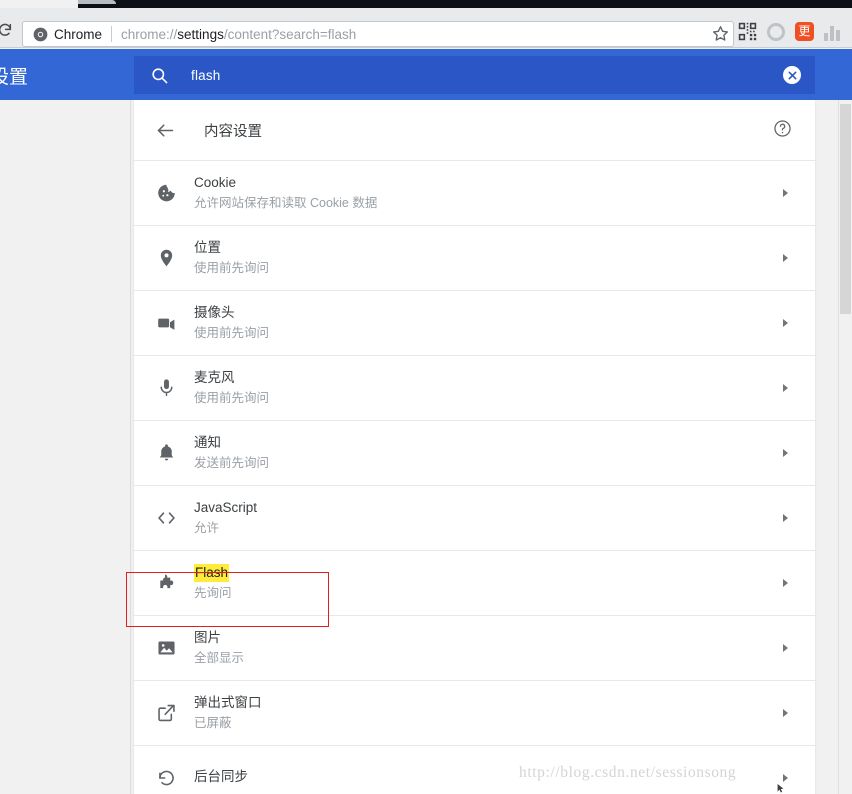 The image size is (852, 794). I want to click on settings-row-camera: 摄像头 使用前先询问, so click(474, 322).